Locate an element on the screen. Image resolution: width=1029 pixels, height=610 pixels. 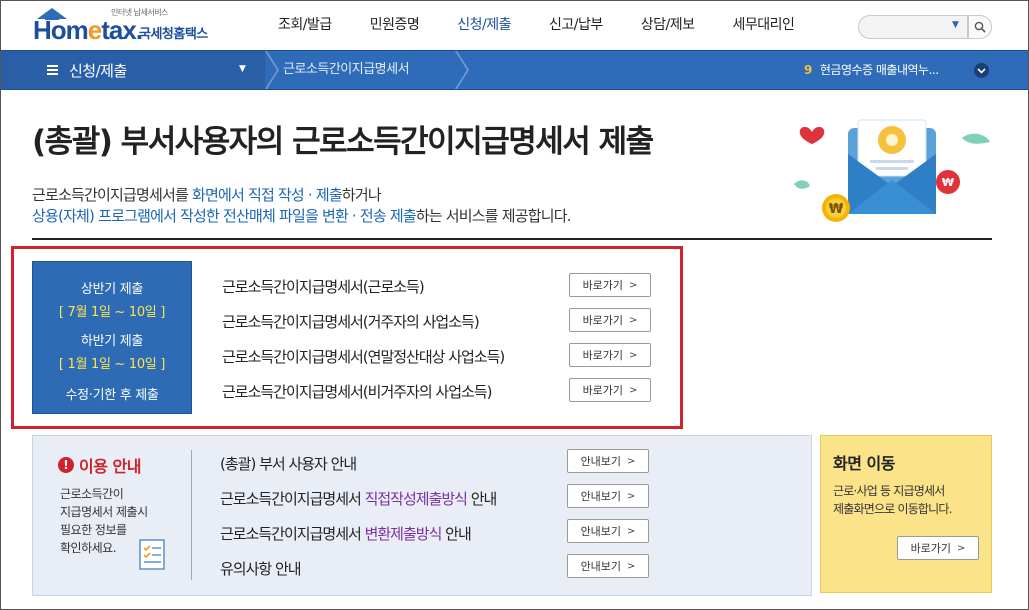
submit-item-label: 근로소득간이지급명세서(근로소득) is located at coordinates (323, 287).